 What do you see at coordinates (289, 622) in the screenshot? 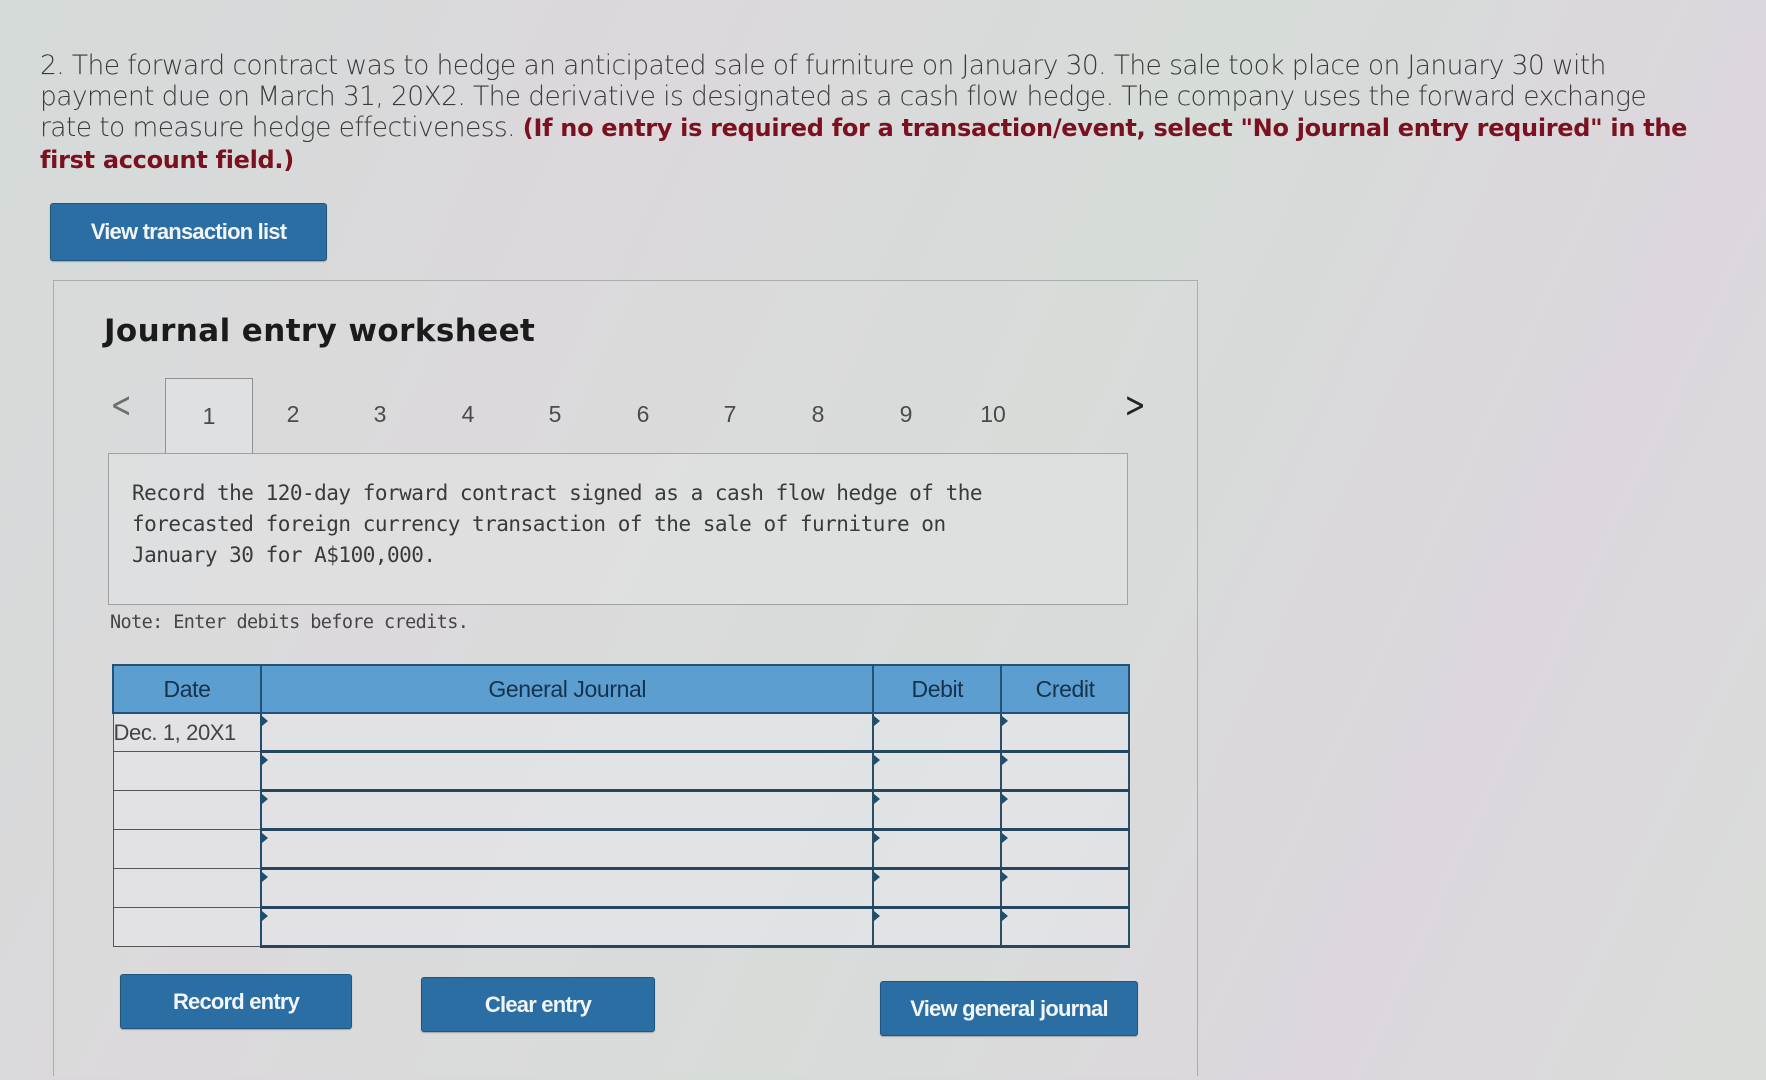
I see `entry-note: Note: Enter debits before credits.` at bounding box center [289, 622].